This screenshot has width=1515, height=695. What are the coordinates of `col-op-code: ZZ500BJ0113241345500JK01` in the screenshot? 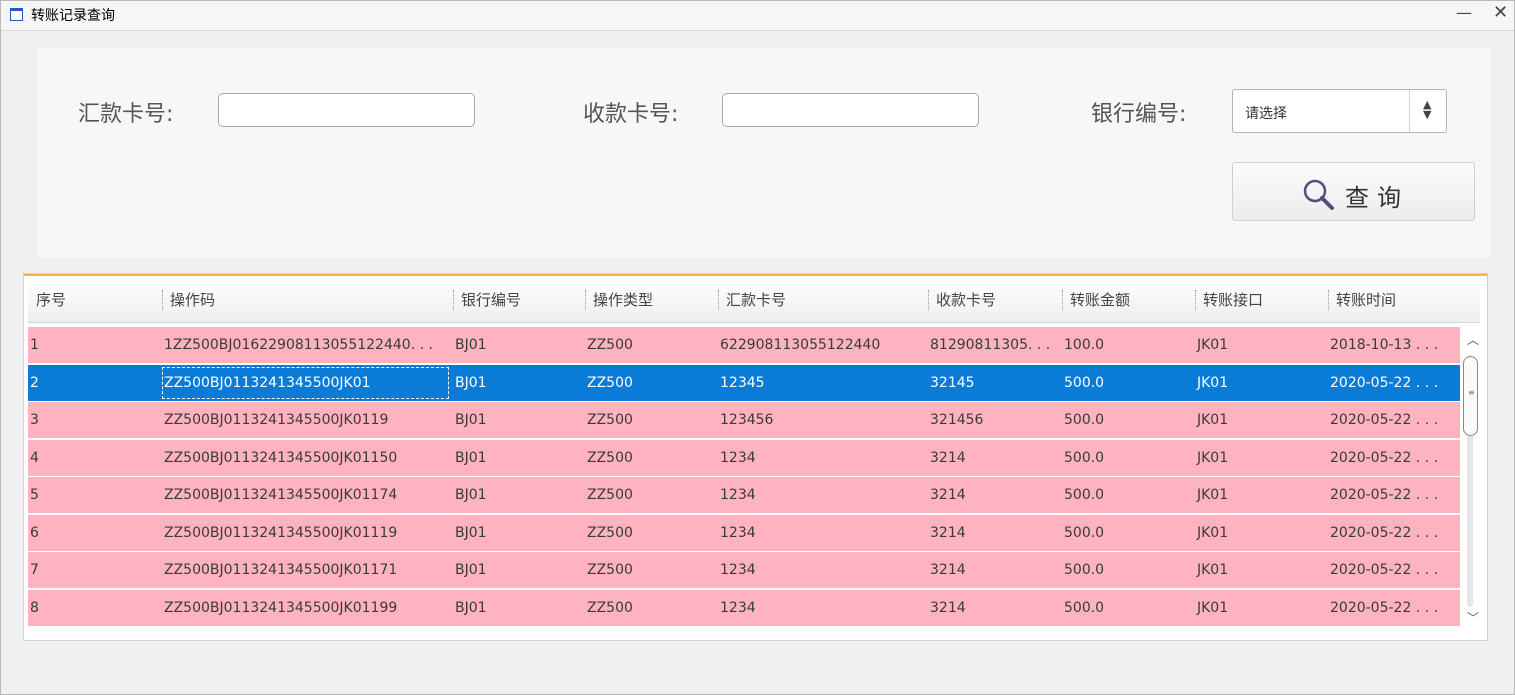 It's located at (267, 382).